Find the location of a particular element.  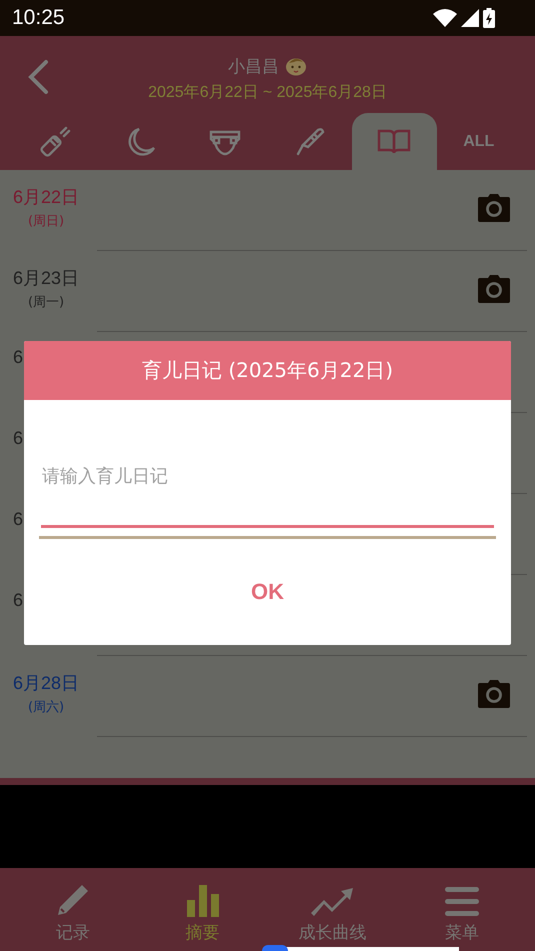

nav-item: 成长曲线 is located at coordinates (333, 906).